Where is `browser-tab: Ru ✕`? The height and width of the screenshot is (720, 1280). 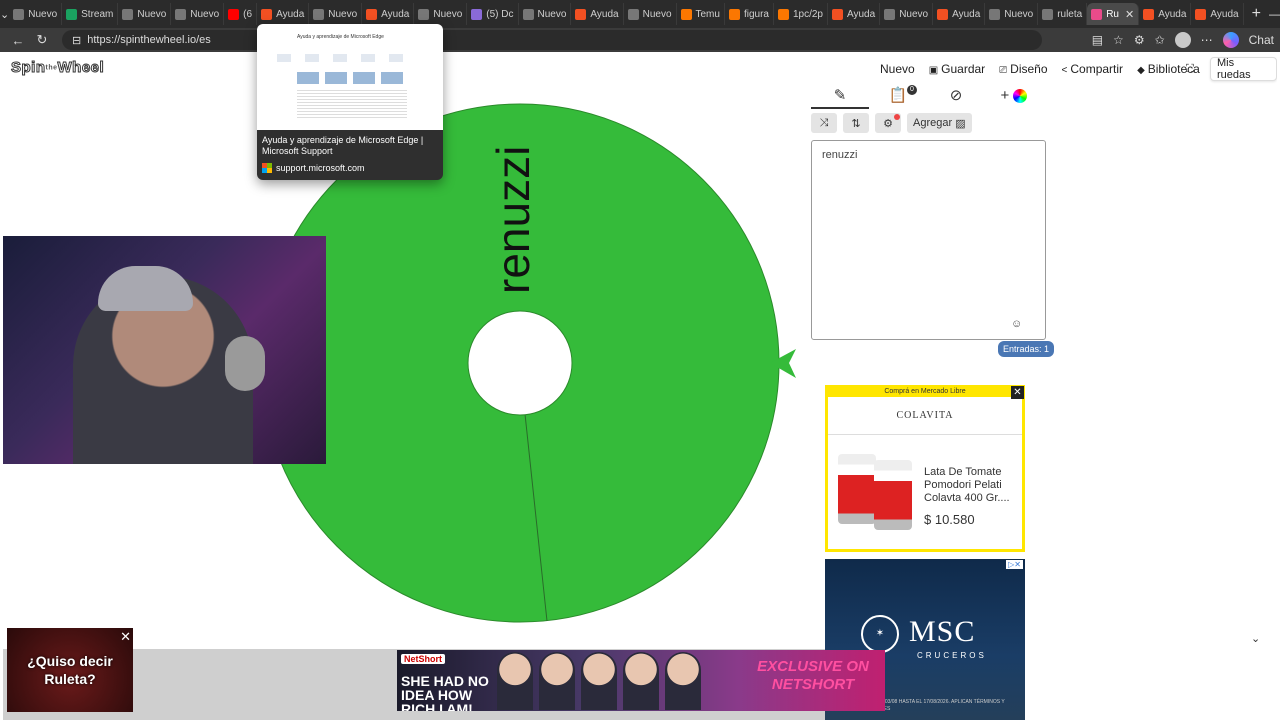 browser-tab: Ru ✕ is located at coordinates (1113, 14).